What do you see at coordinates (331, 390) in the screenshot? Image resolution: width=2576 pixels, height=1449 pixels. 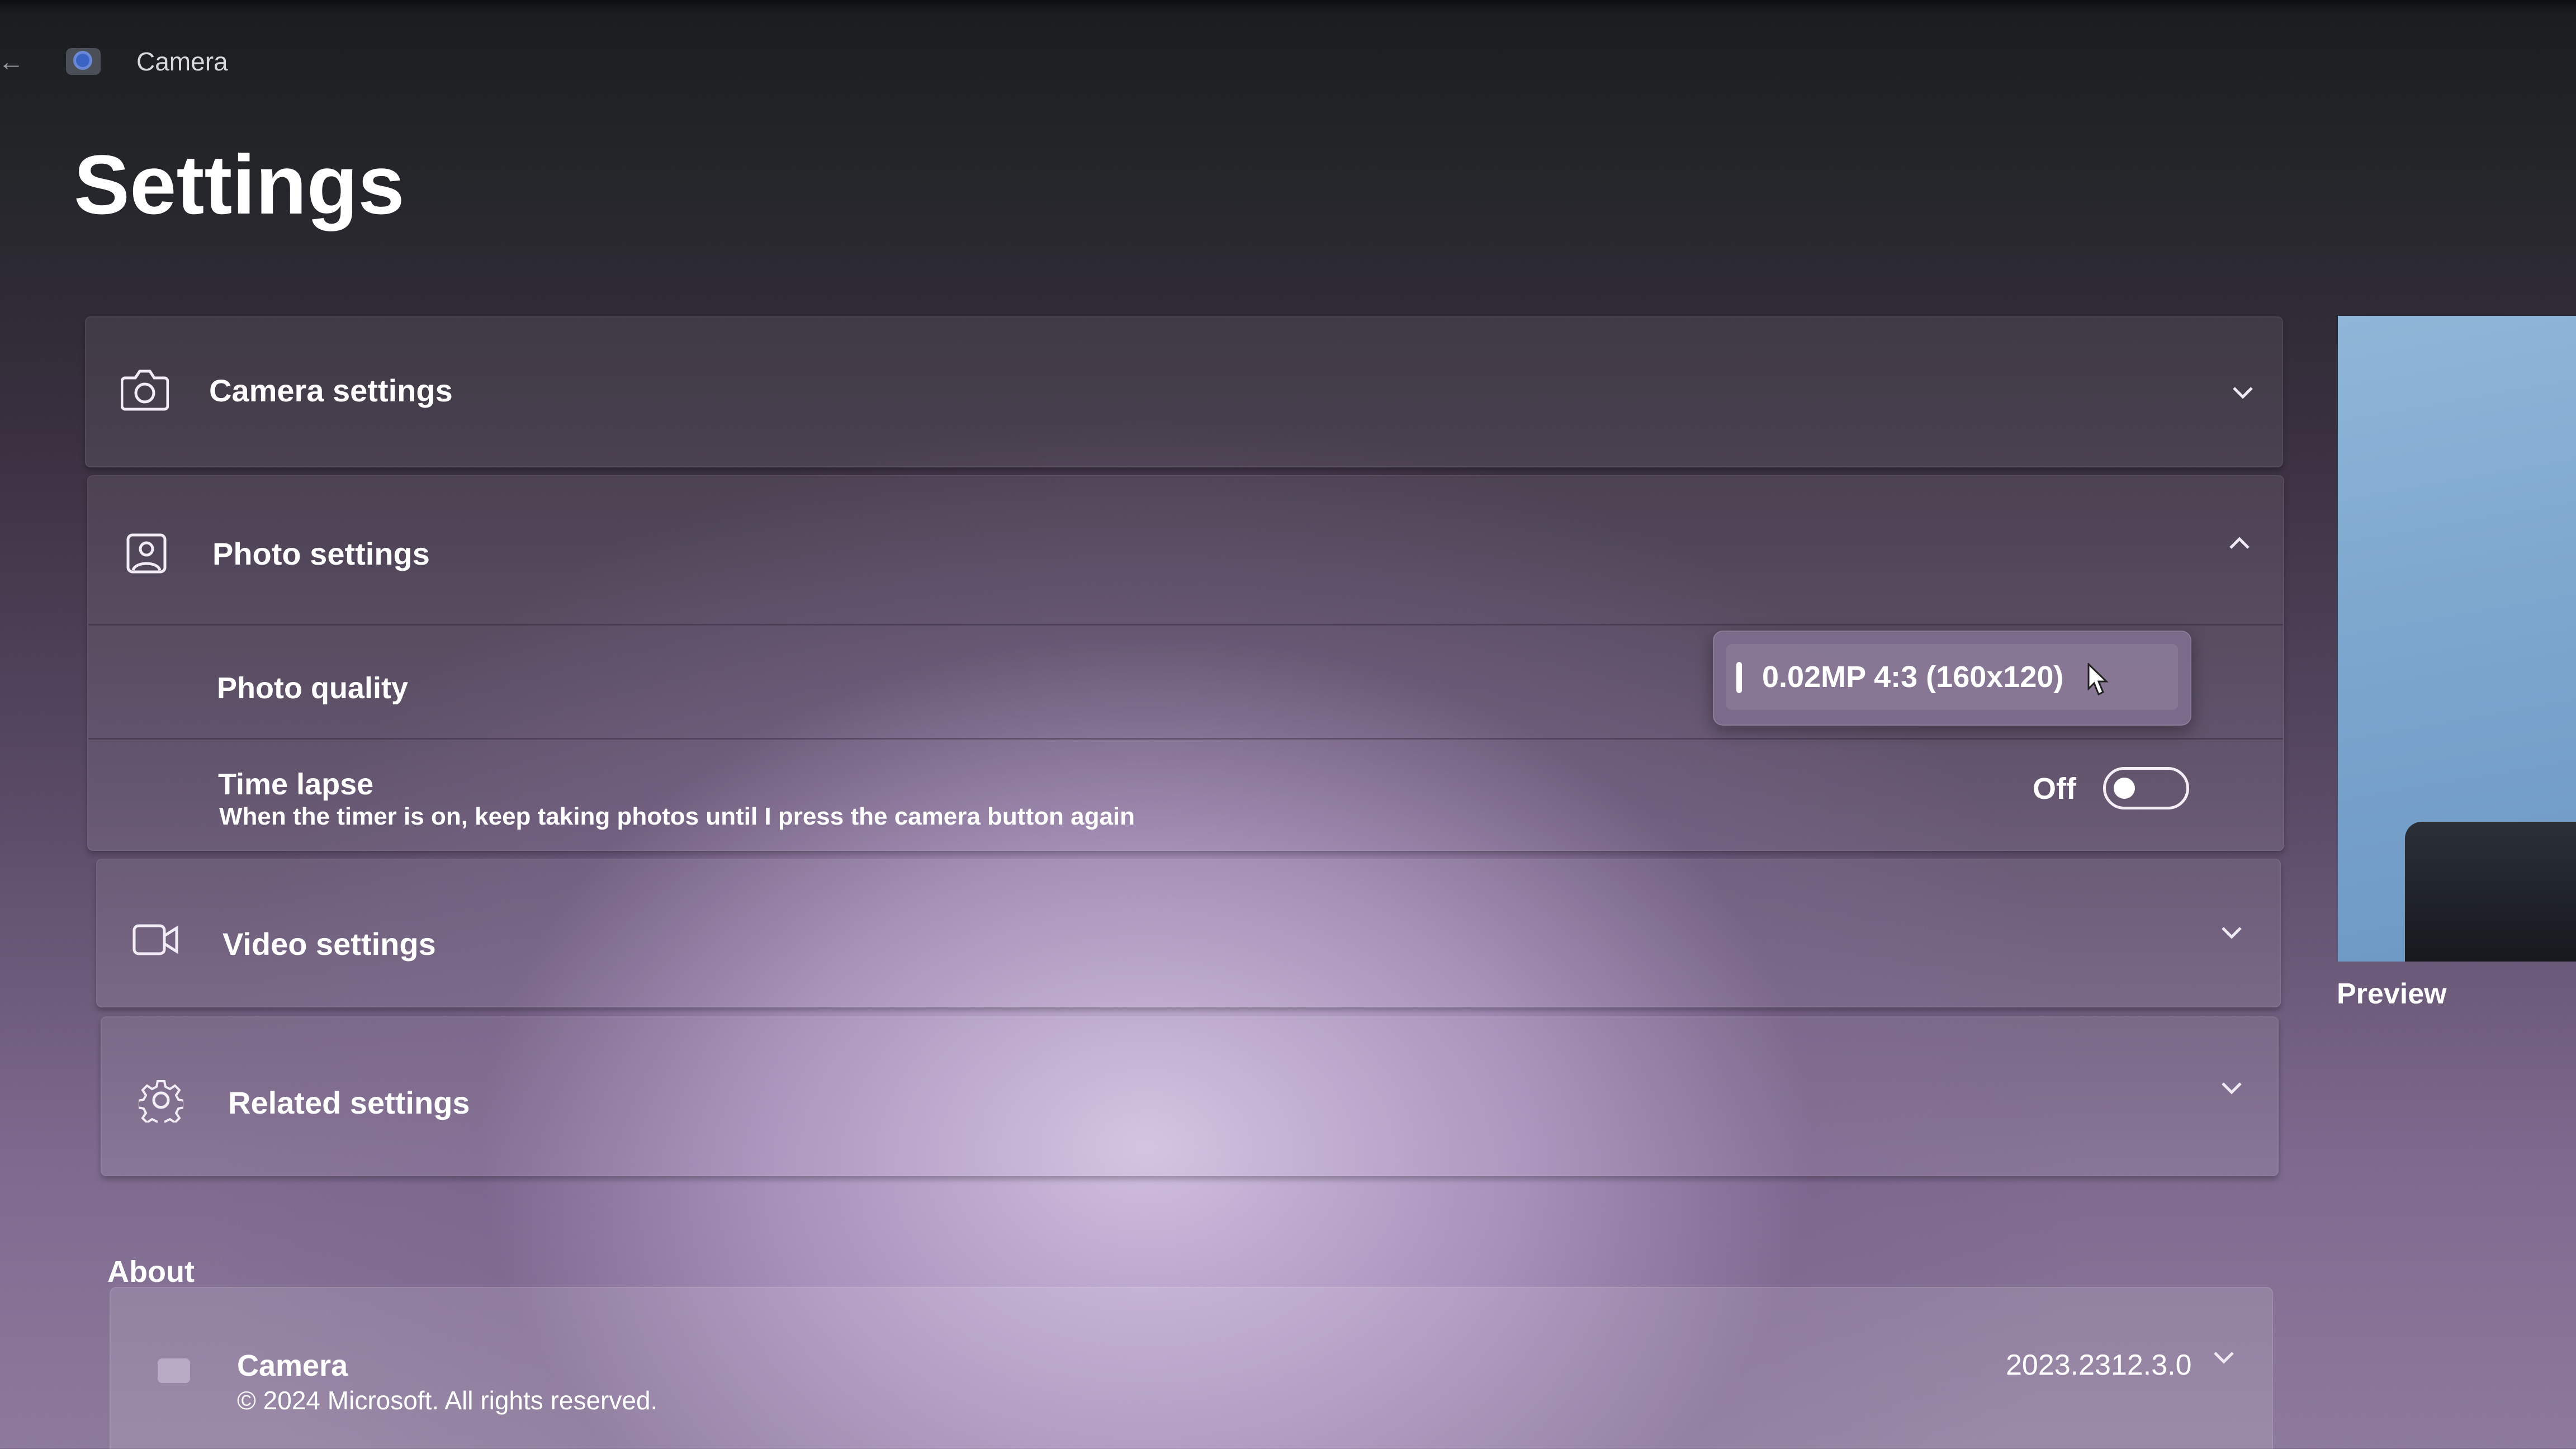 I see `camera-settings-label: Camera settings` at bounding box center [331, 390].